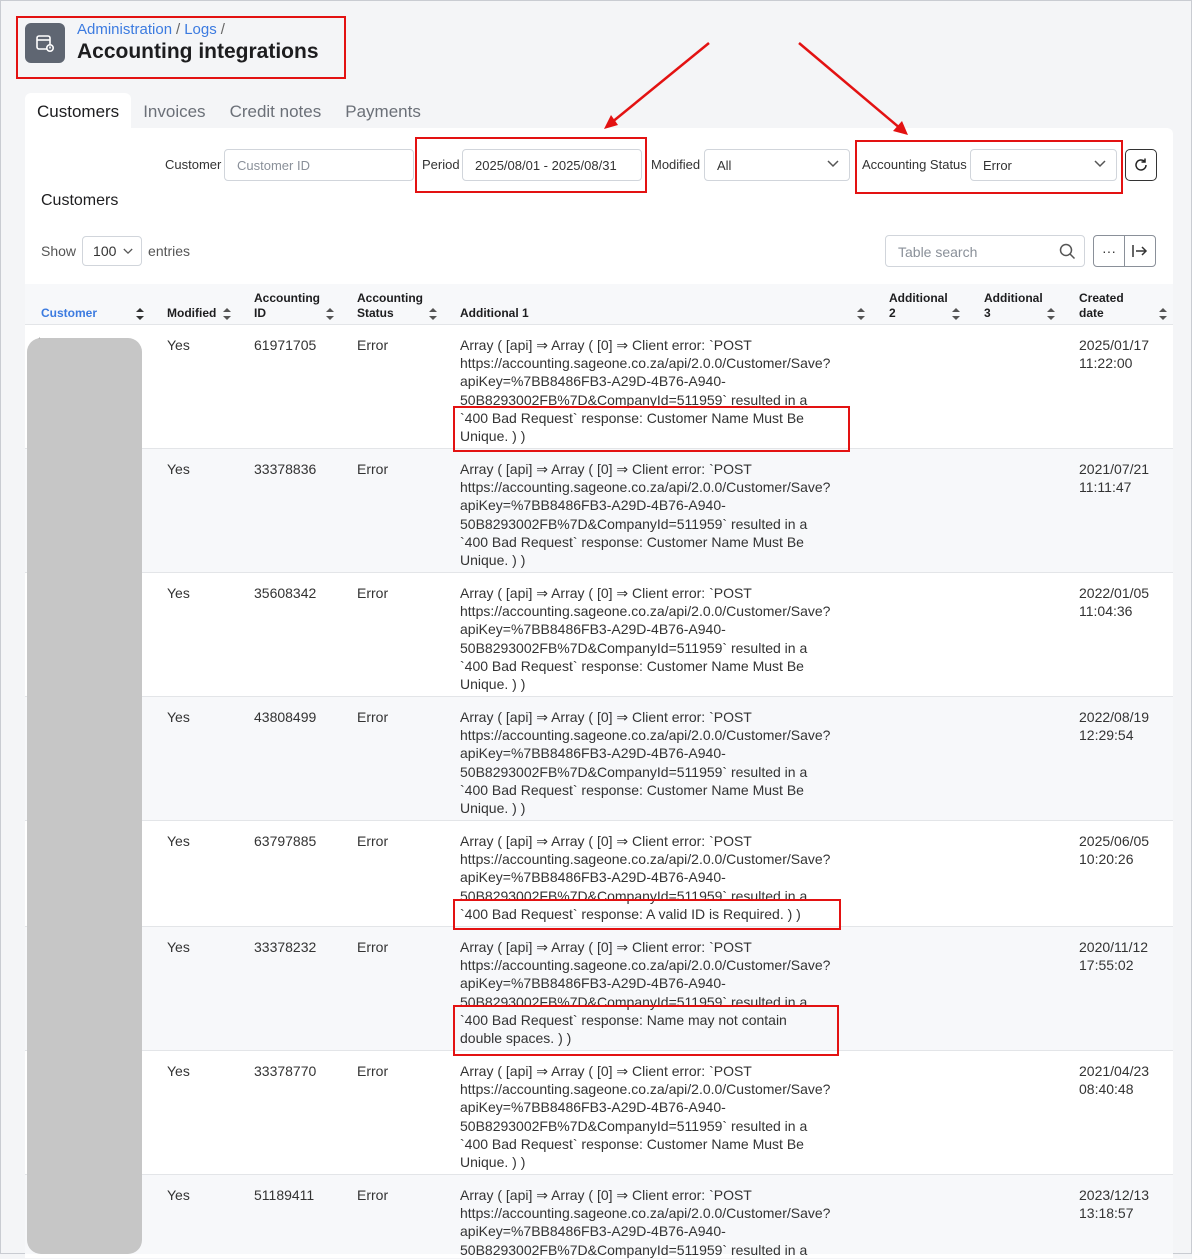  Describe the element at coordinates (724, 165) in the screenshot. I see `modified-select-value: All` at that location.